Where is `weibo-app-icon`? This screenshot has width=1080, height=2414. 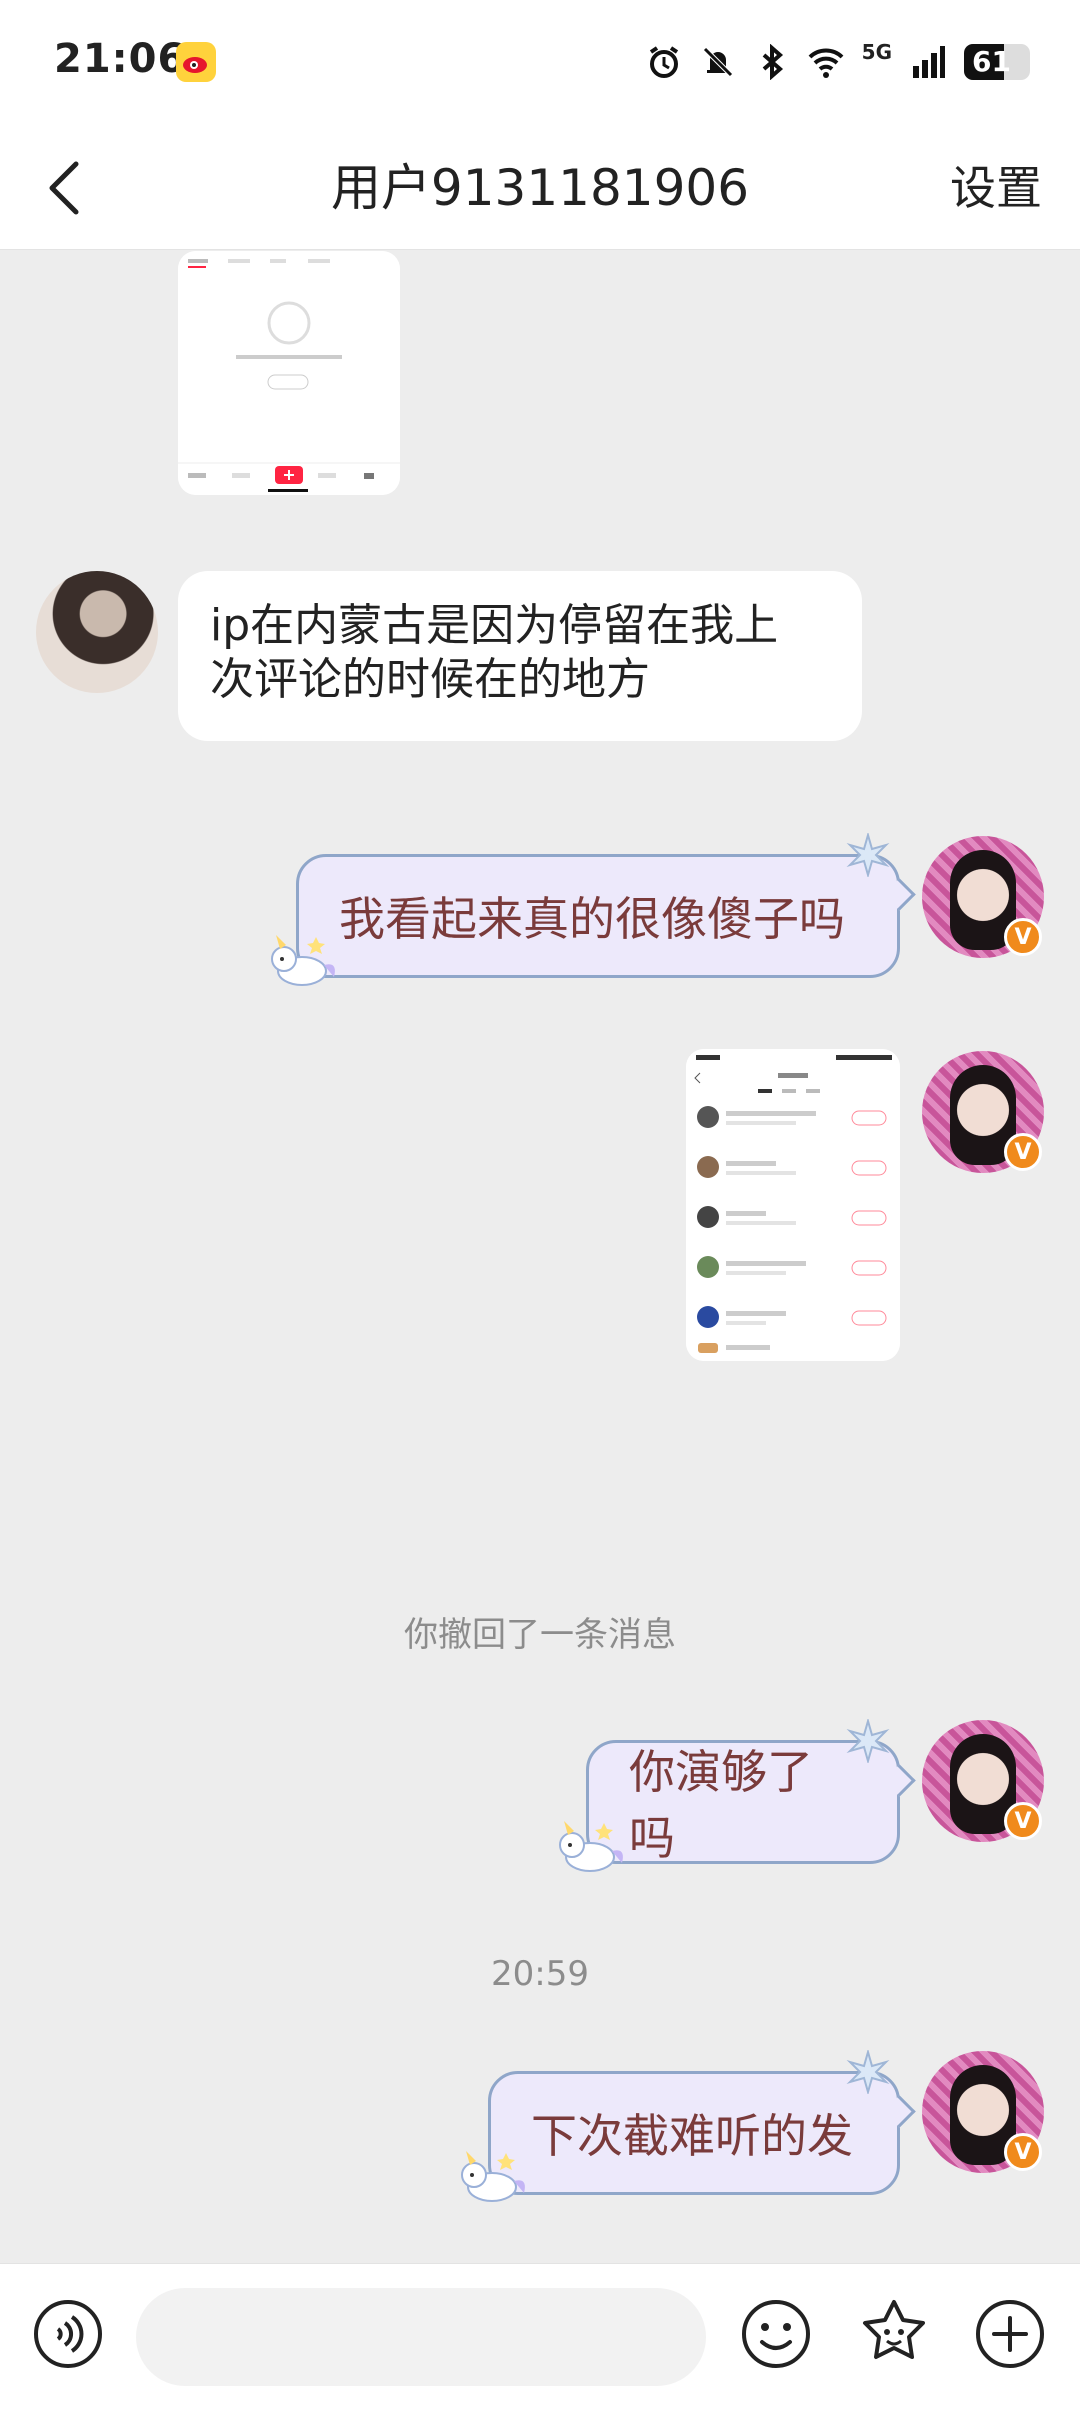 weibo-app-icon is located at coordinates (196, 62).